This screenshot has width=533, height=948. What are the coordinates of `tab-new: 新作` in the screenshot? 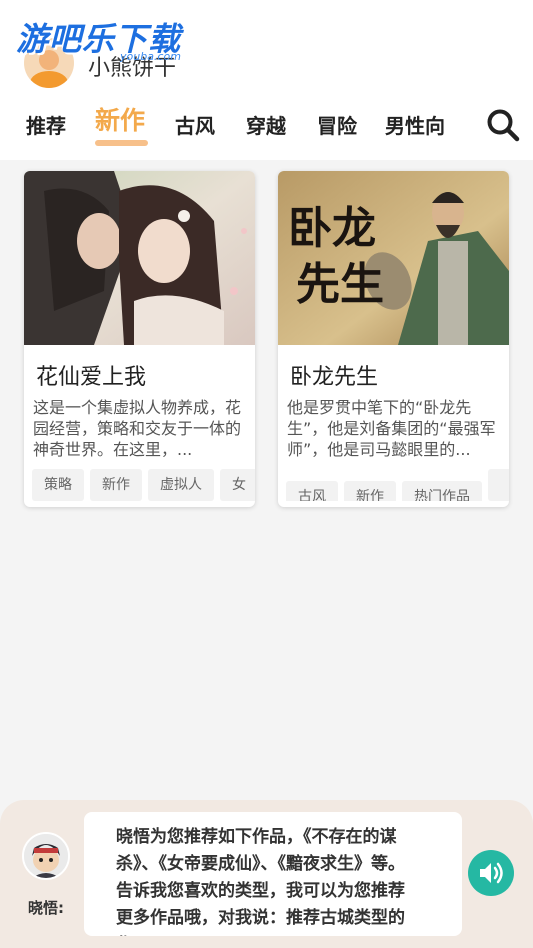 It's located at (120, 119).